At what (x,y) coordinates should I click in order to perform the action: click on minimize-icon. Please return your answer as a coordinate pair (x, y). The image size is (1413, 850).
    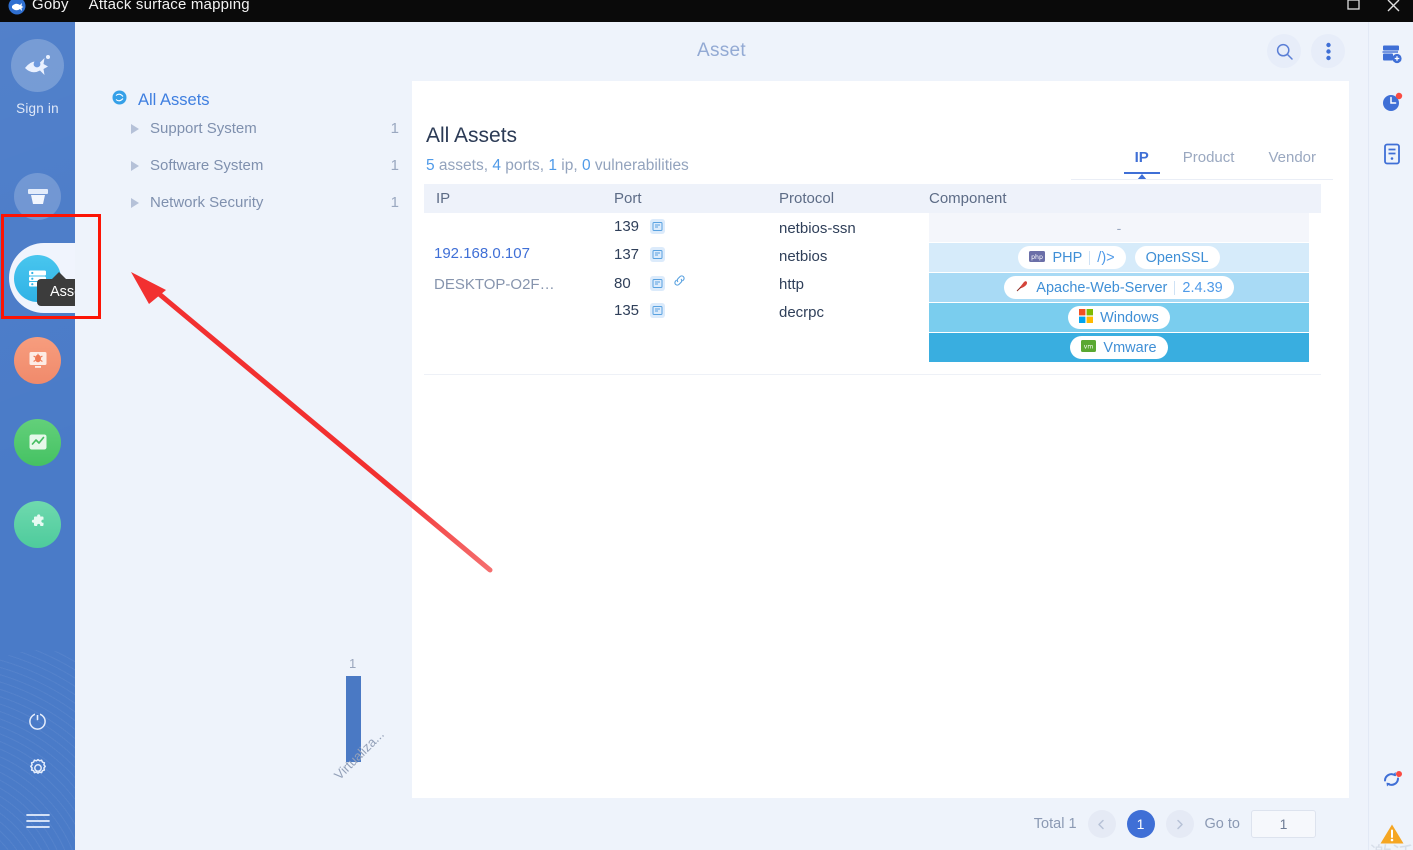
    Looking at the image, I should click on (1353, 8).